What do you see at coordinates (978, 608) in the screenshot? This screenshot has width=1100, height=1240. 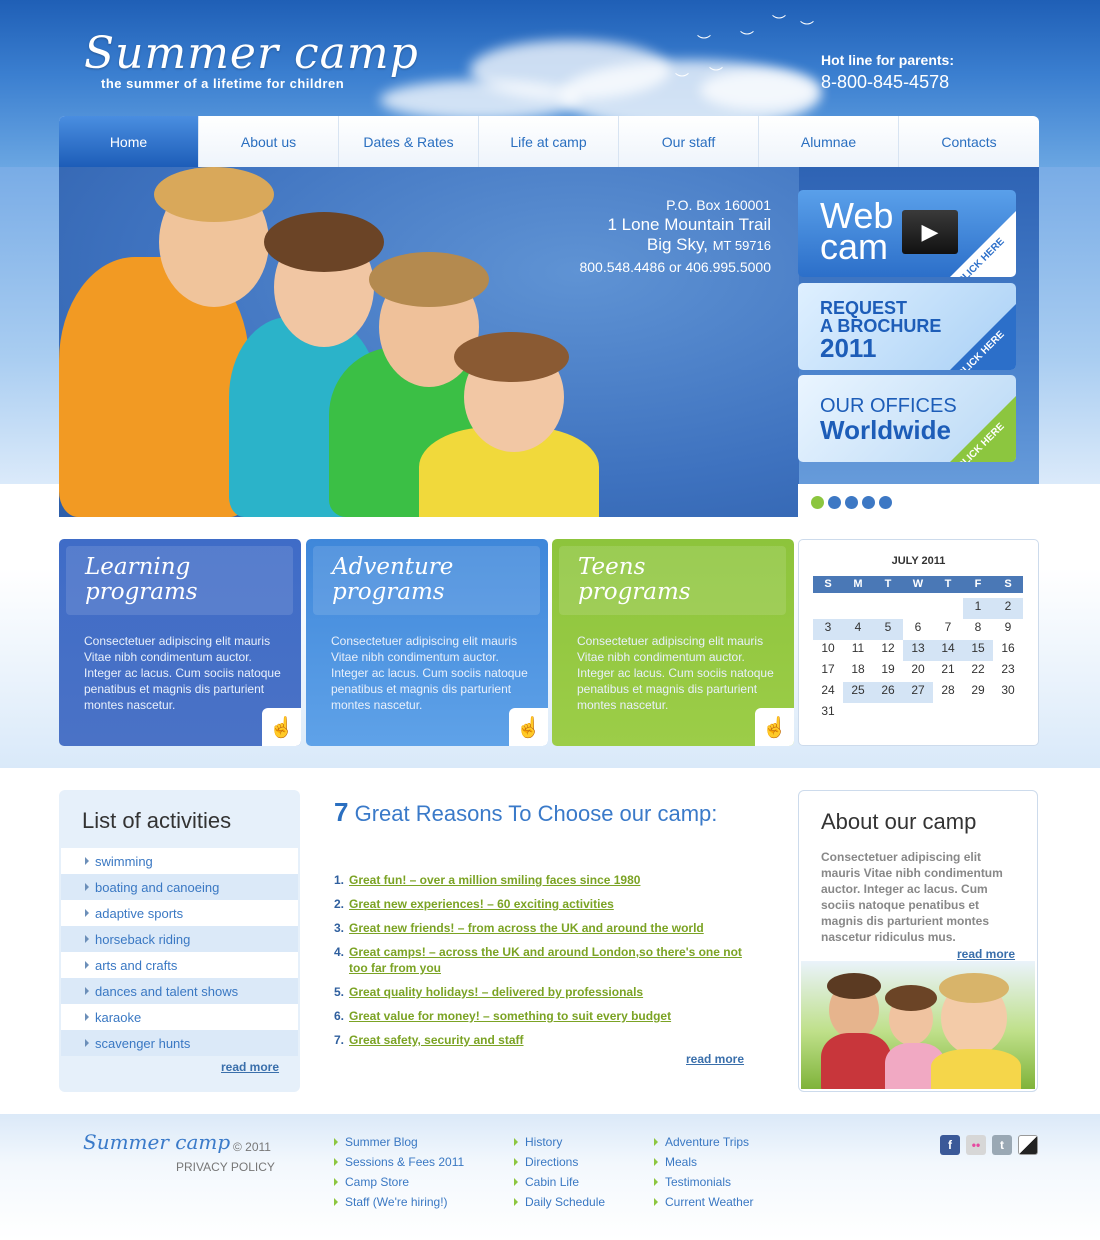 I see `calendar-day: 1` at bounding box center [978, 608].